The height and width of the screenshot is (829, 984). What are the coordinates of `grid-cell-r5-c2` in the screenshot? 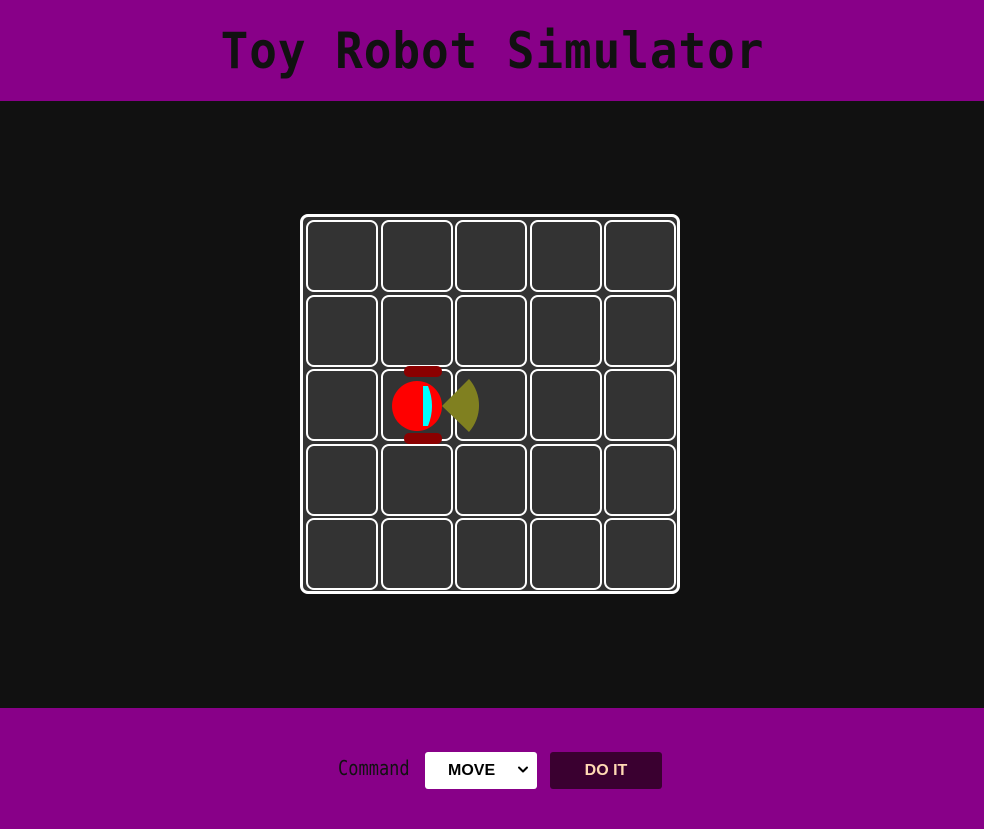 It's located at (416, 554).